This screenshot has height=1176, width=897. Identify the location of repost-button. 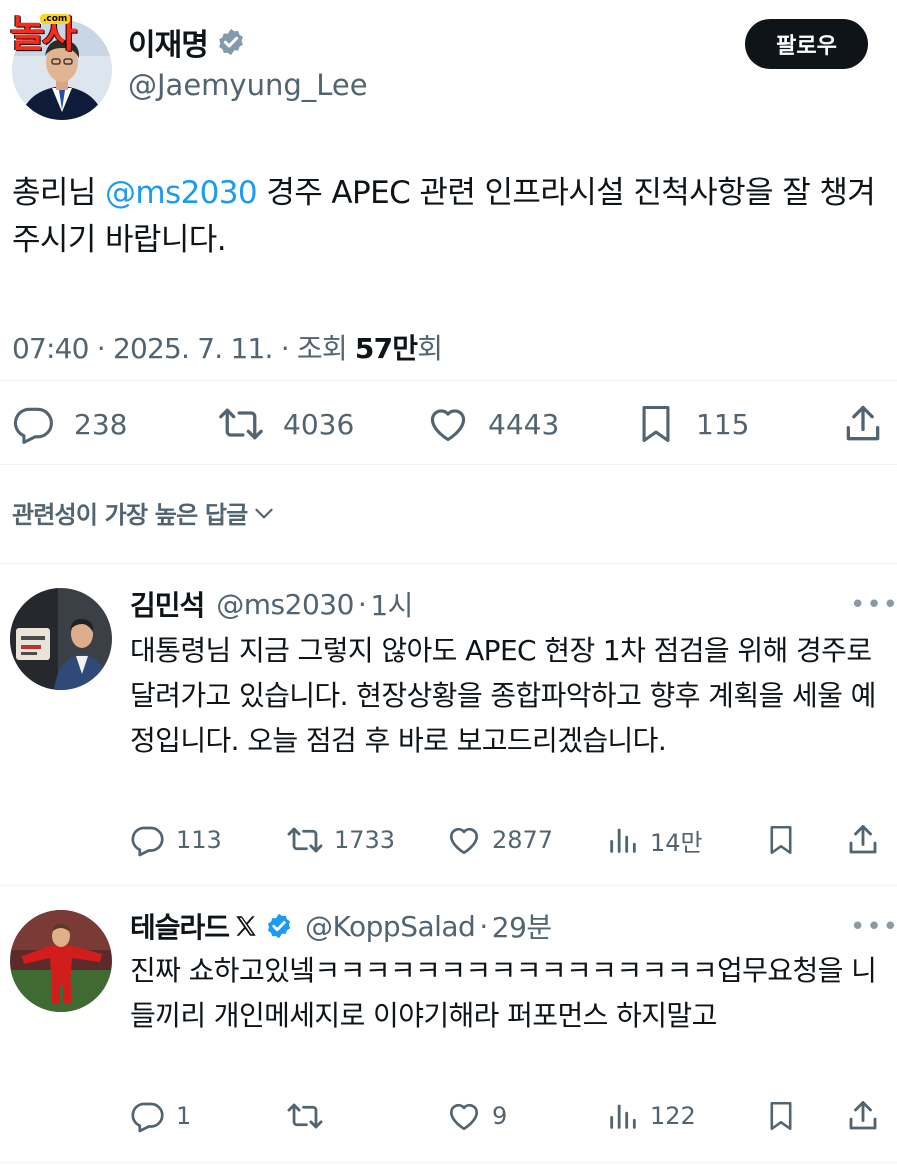
(310, 1116).